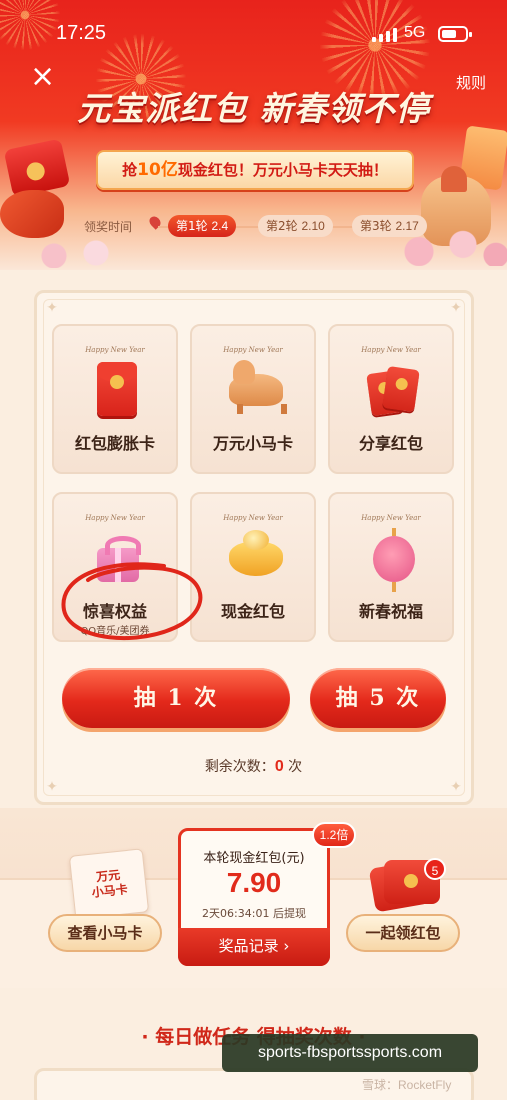  I want to click on gift-box-icon, so click(117, 557).